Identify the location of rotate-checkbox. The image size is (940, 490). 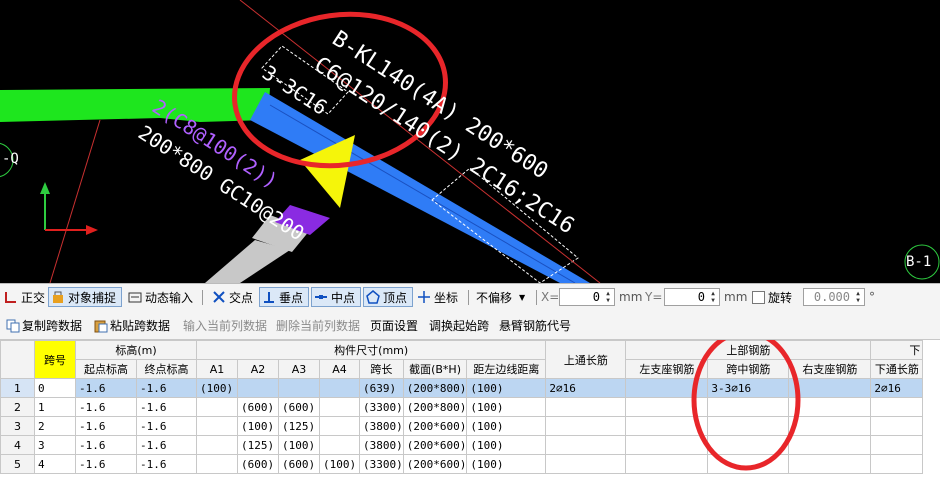
(758, 297).